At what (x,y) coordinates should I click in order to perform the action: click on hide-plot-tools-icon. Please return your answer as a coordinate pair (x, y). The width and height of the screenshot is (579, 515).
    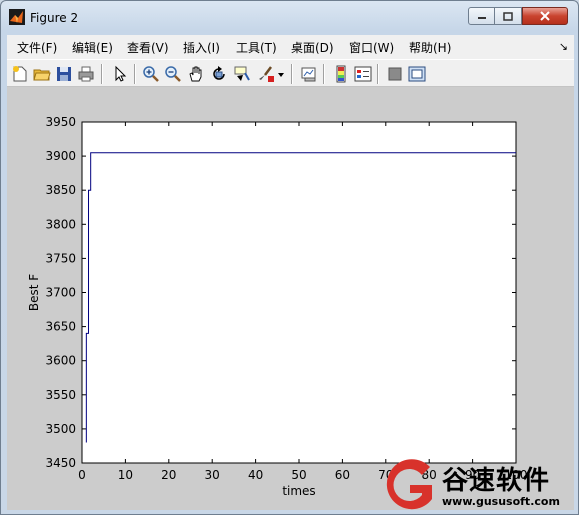
    Looking at the image, I should click on (395, 74).